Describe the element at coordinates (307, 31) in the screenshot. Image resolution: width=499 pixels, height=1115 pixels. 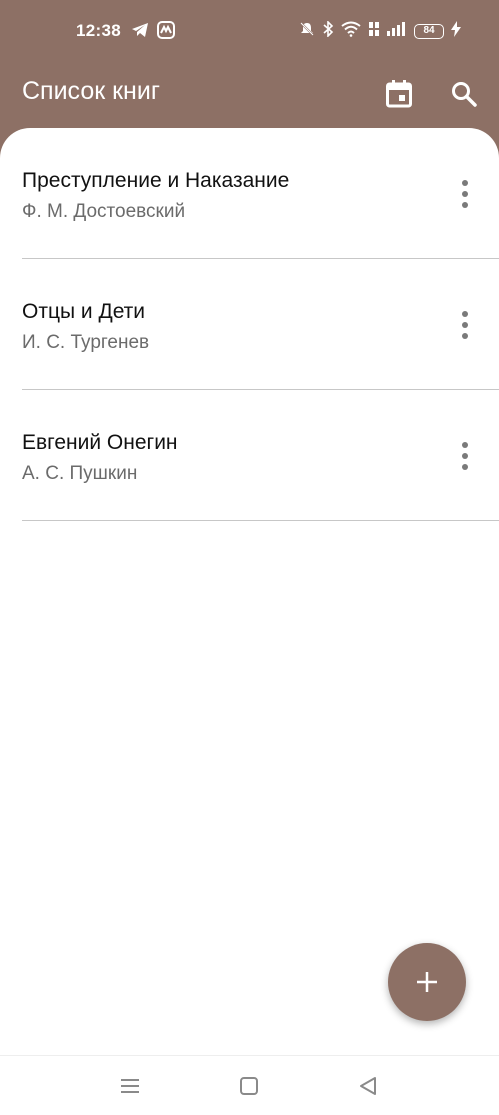
I see `mute-icon` at that location.